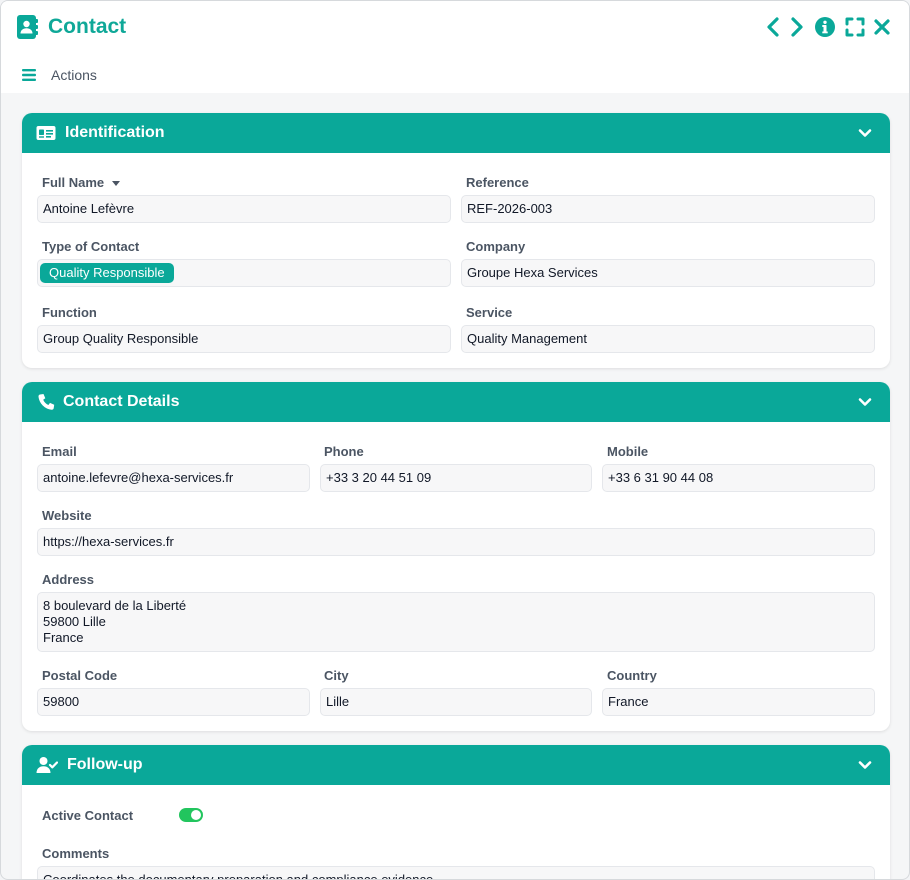 The image size is (910, 880). What do you see at coordinates (489, 312) in the screenshot?
I see `service-label: Service` at bounding box center [489, 312].